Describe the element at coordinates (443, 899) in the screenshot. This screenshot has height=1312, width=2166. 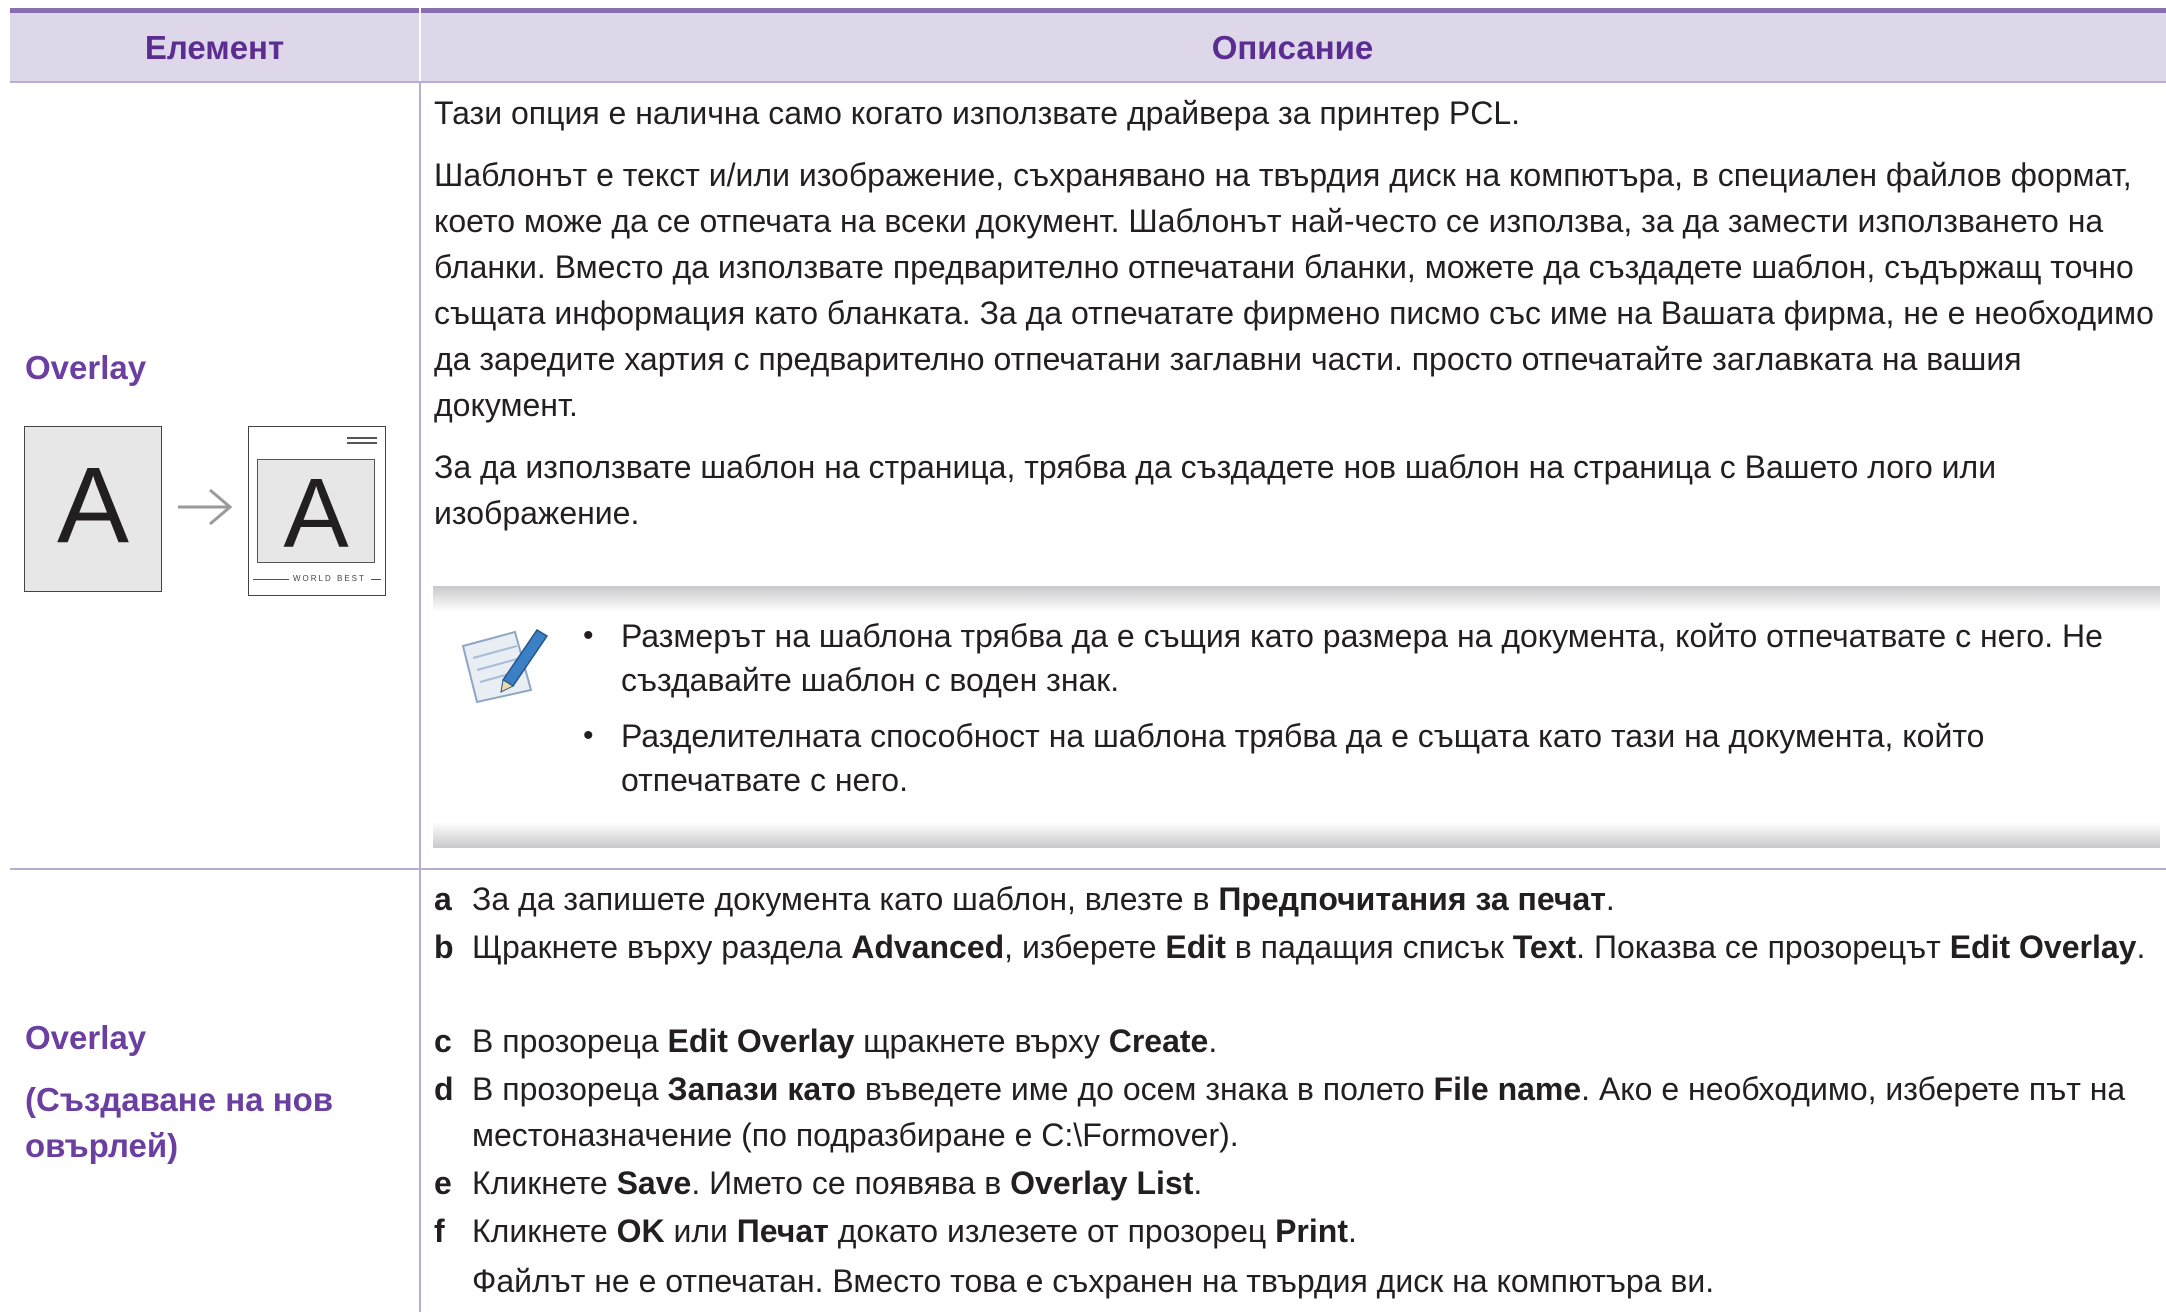
I see `step-letter: a` at that location.